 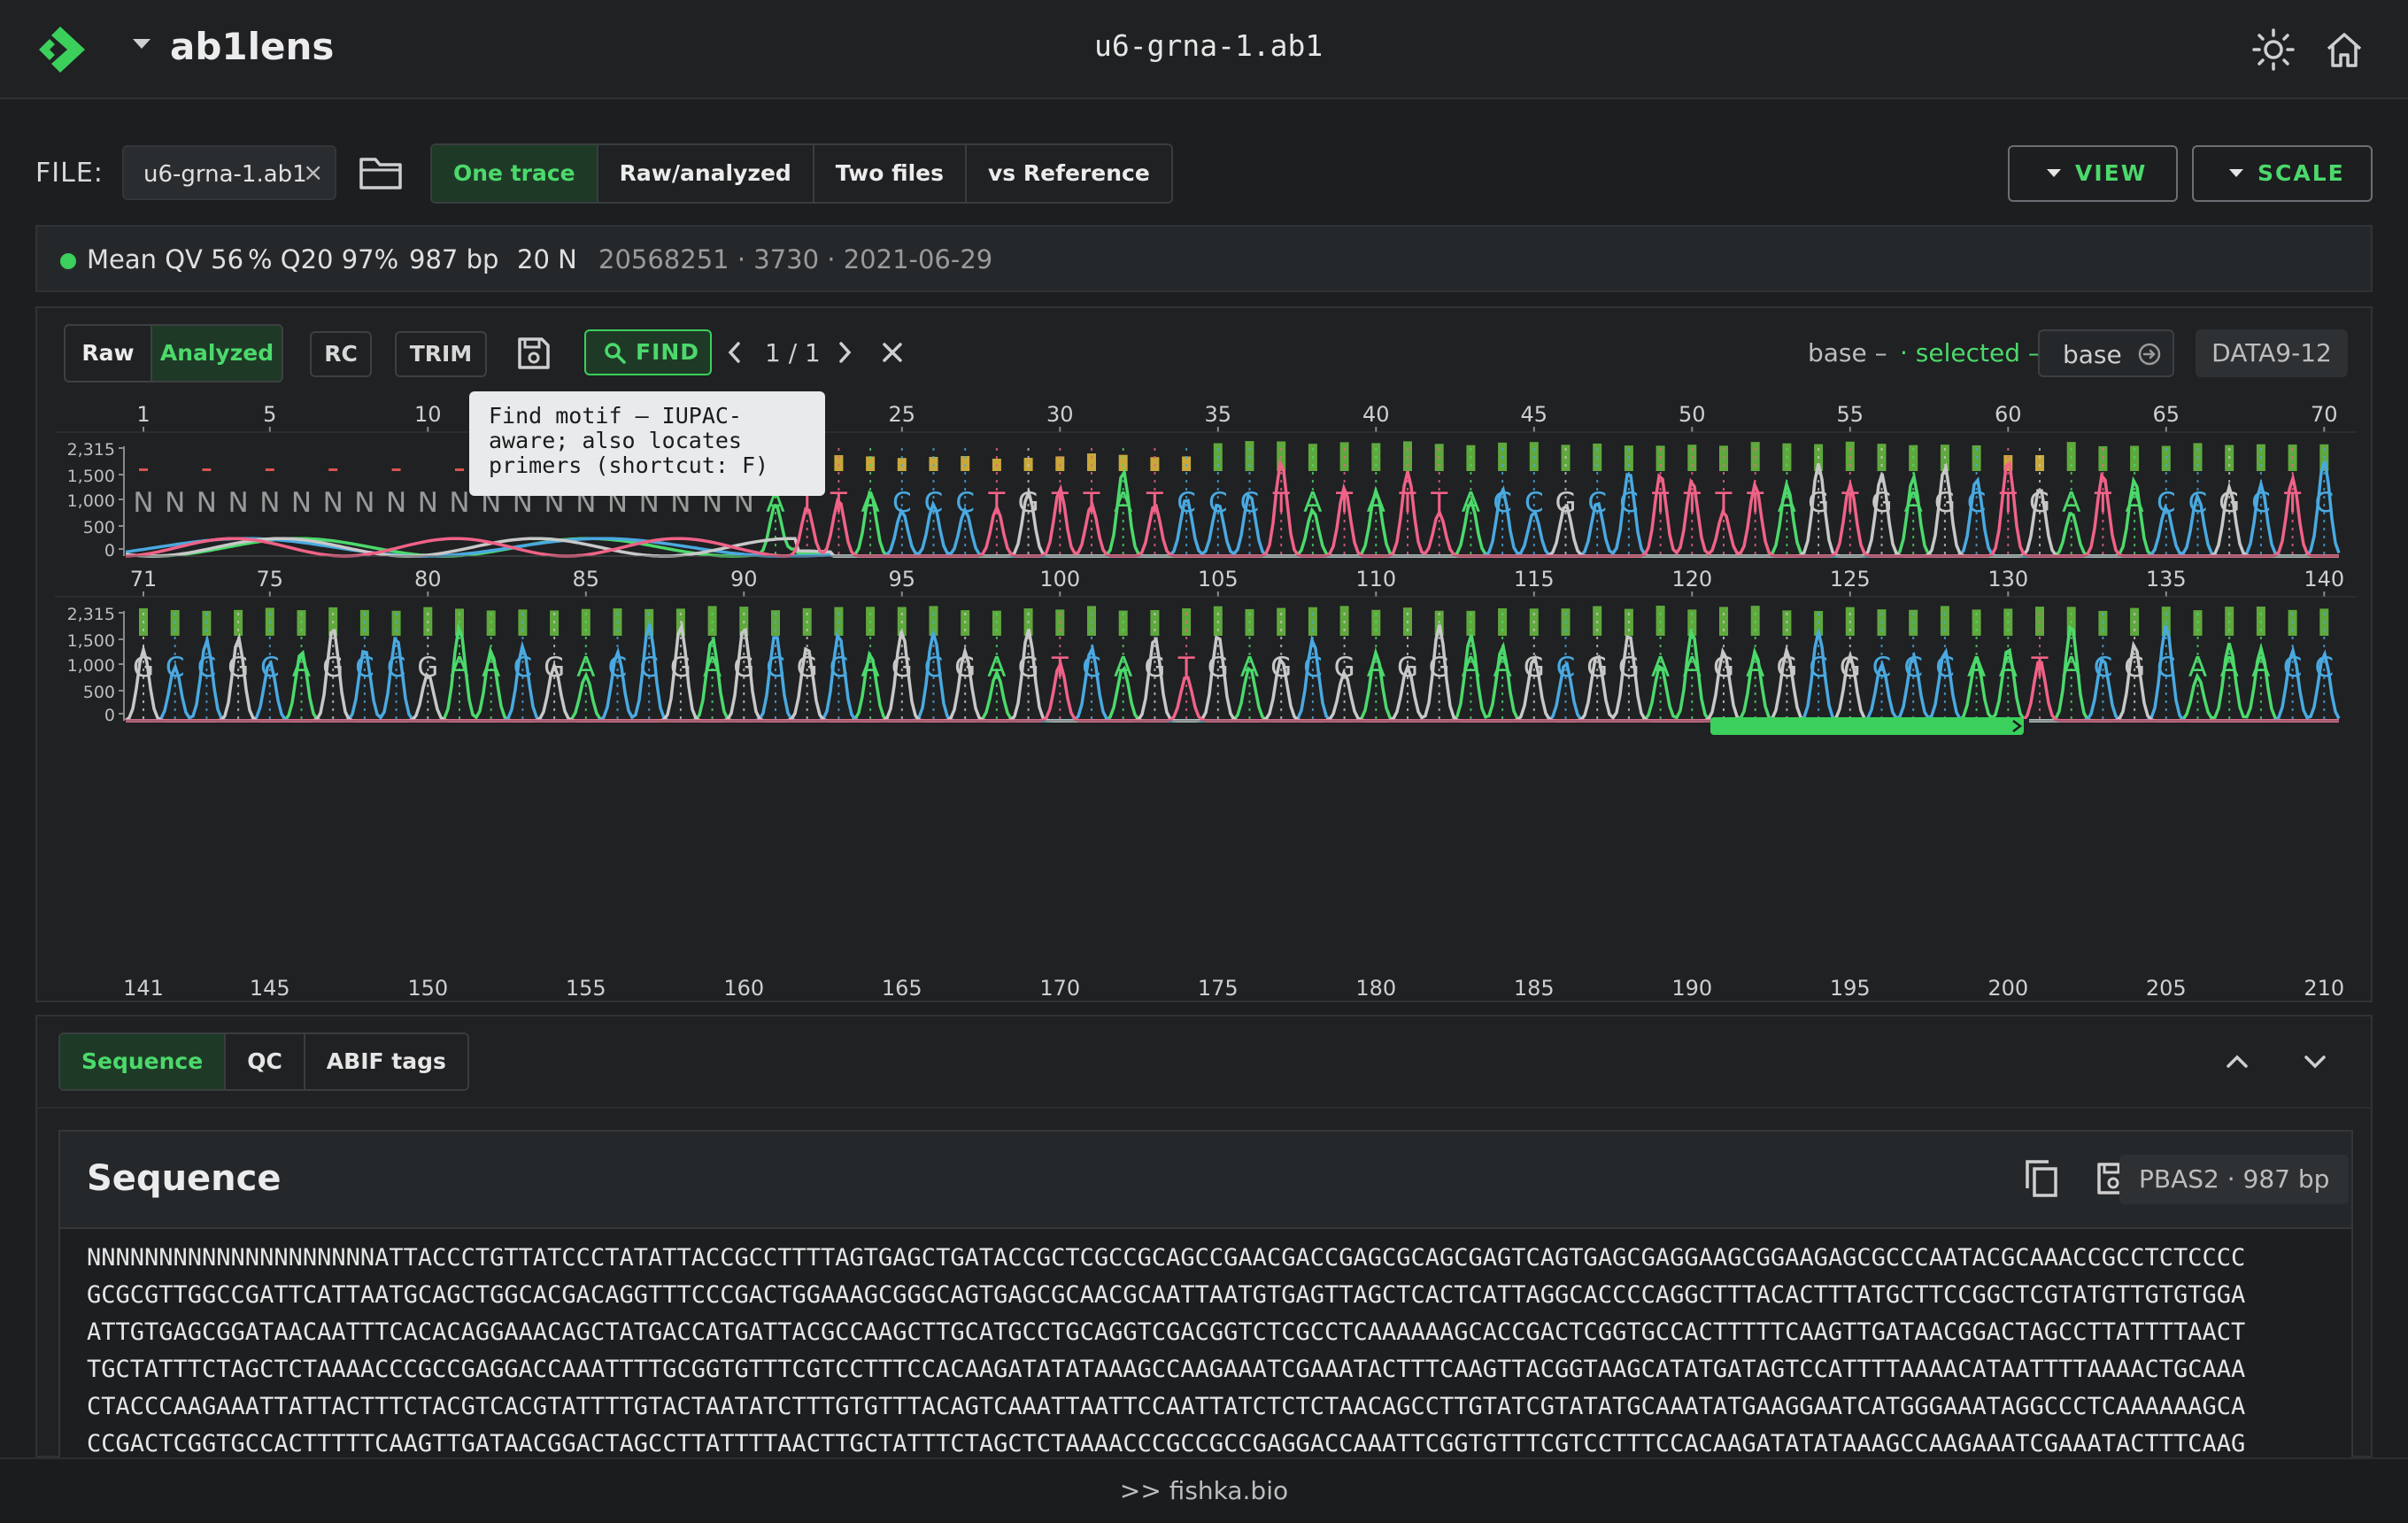 What do you see at coordinates (454, 259) in the screenshot?
I see `length-bp: 987 bp` at bounding box center [454, 259].